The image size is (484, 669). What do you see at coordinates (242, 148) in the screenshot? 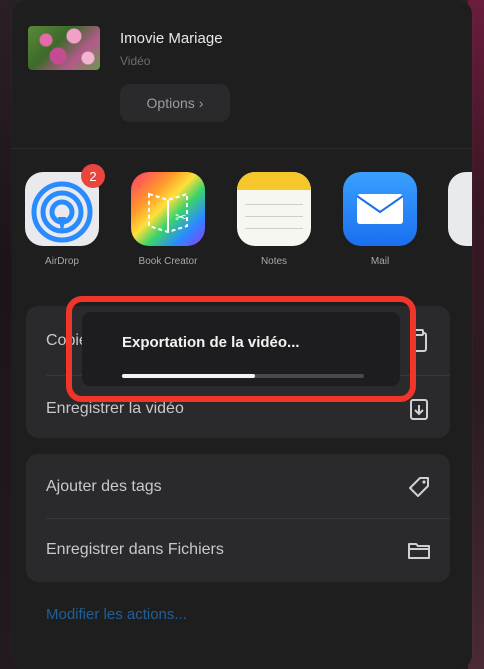
I see `header-divider` at bounding box center [242, 148].